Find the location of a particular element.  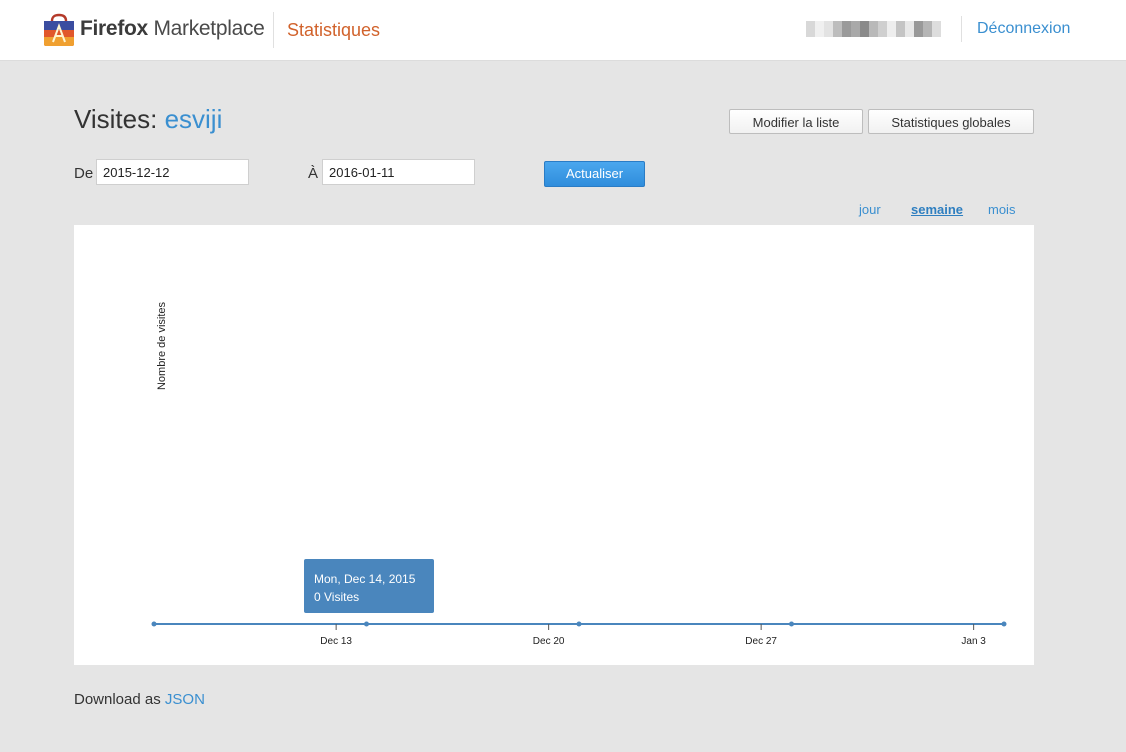

marketplace-logo-icon is located at coordinates (59, 30).